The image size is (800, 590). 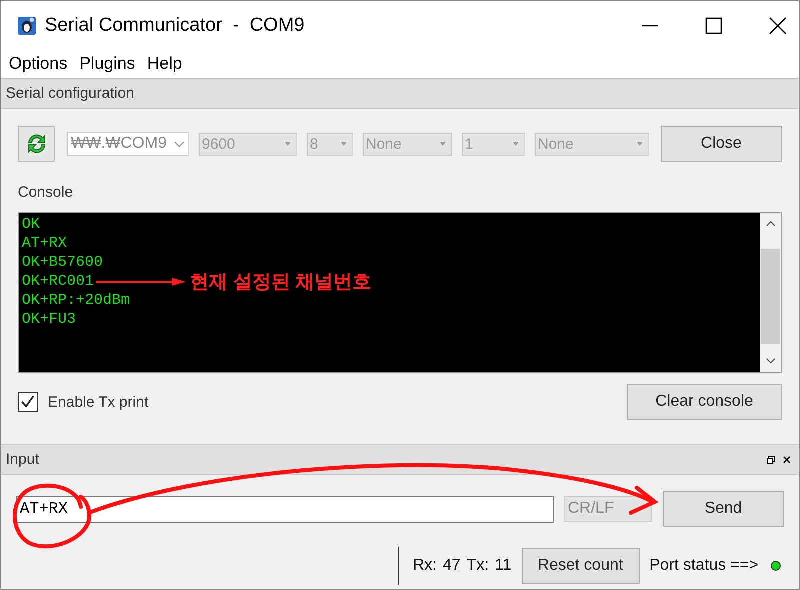 I want to click on port-dropdown: ₩₩.₩COM9, so click(x=128, y=144).